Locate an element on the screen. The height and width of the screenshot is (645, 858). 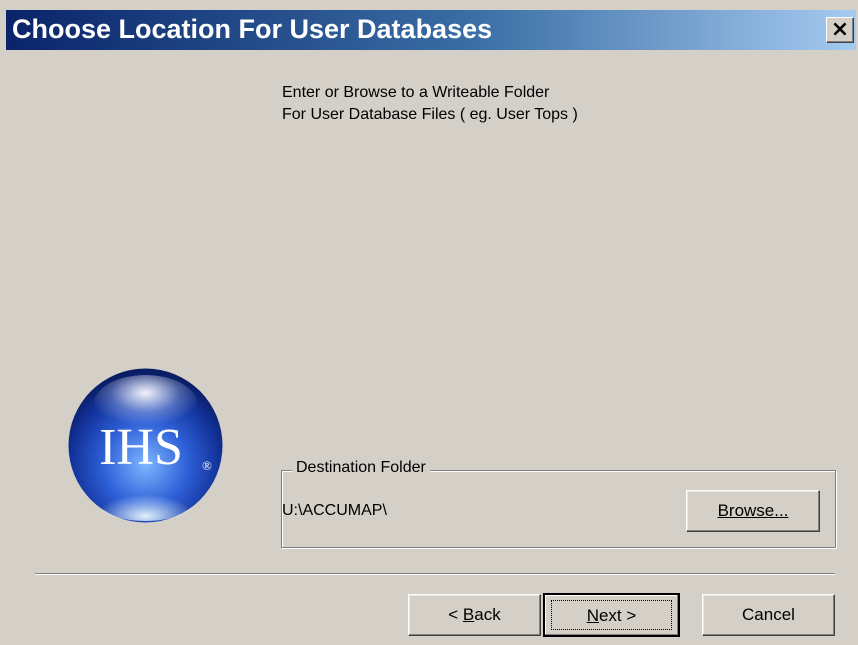
back-button: < Back is located at coordinates (474, 615).